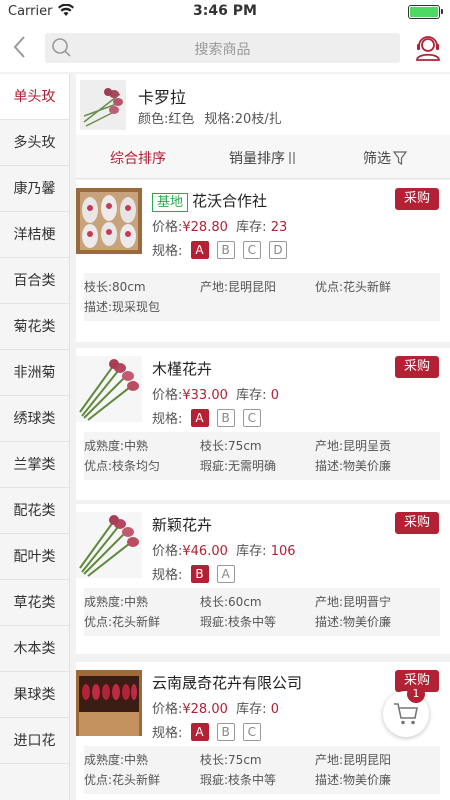  Describe the element at coordinates (222, 48) in the screenshot. I see `search-input: 搜索商品` at that location.